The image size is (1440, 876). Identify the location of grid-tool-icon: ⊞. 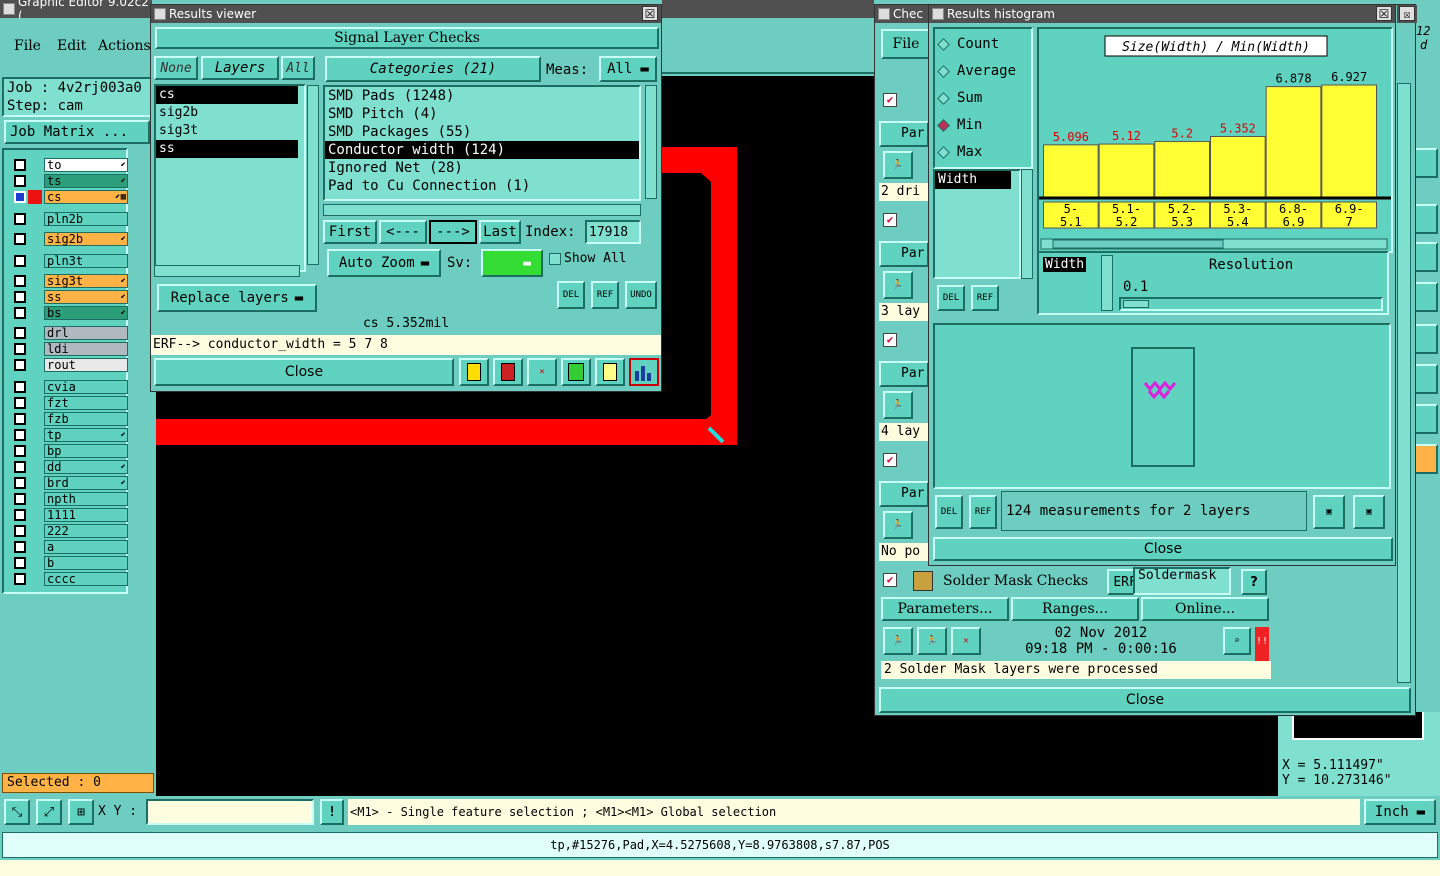
(81, 812).